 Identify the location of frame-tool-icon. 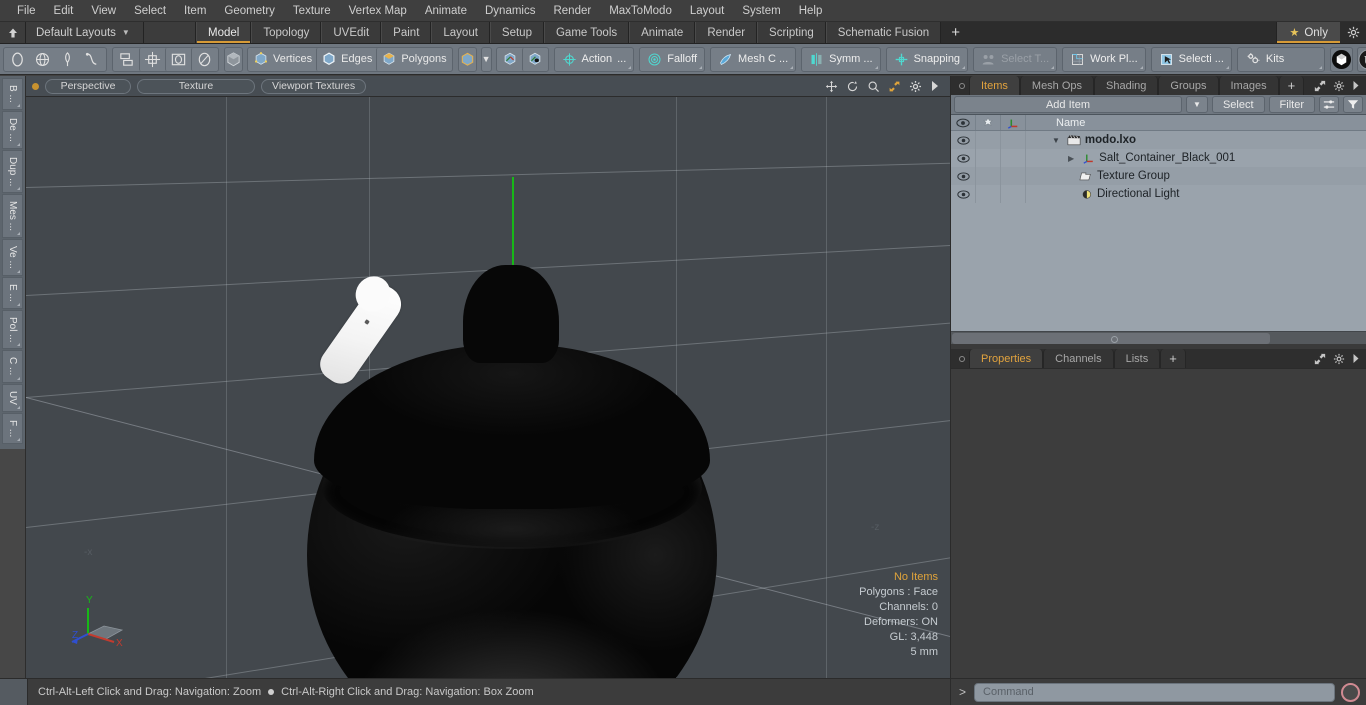
(178, 59).